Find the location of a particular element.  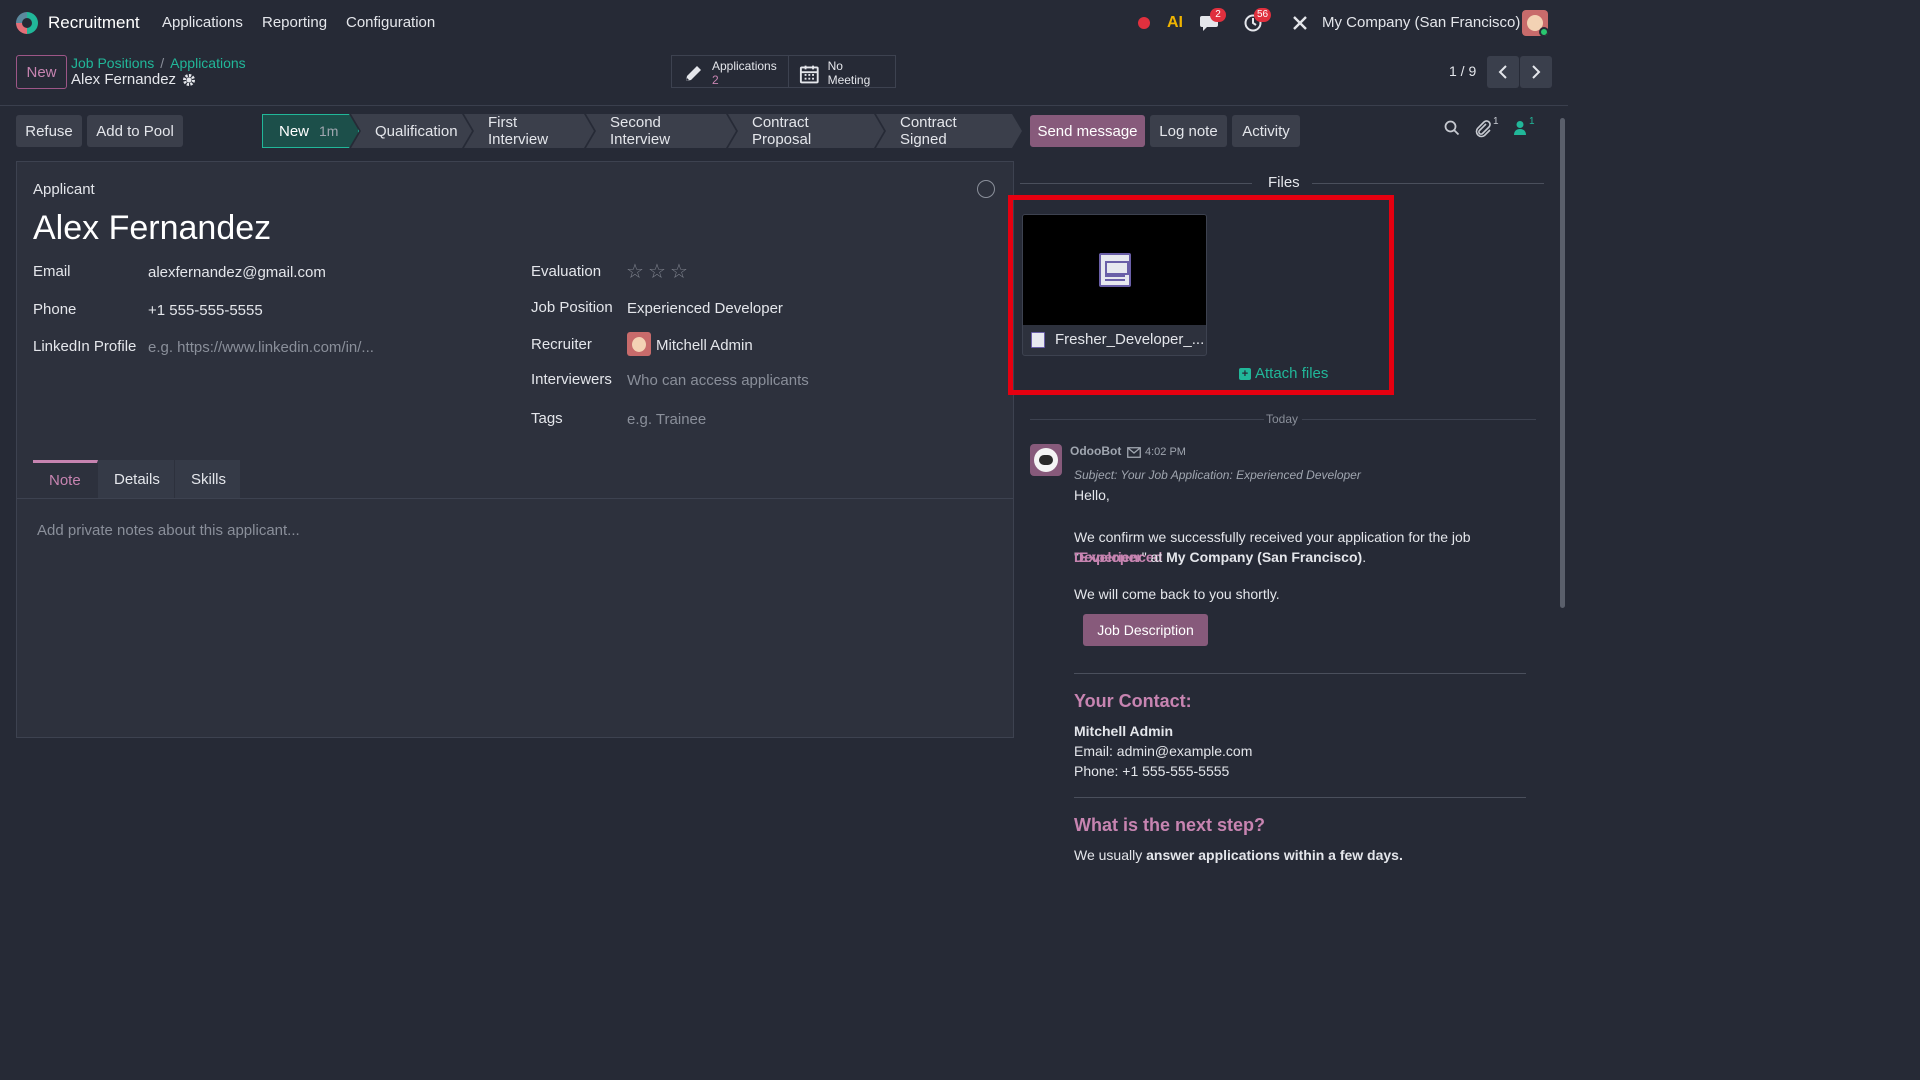

phone-label: Phone is located at coordinates (55, 309).